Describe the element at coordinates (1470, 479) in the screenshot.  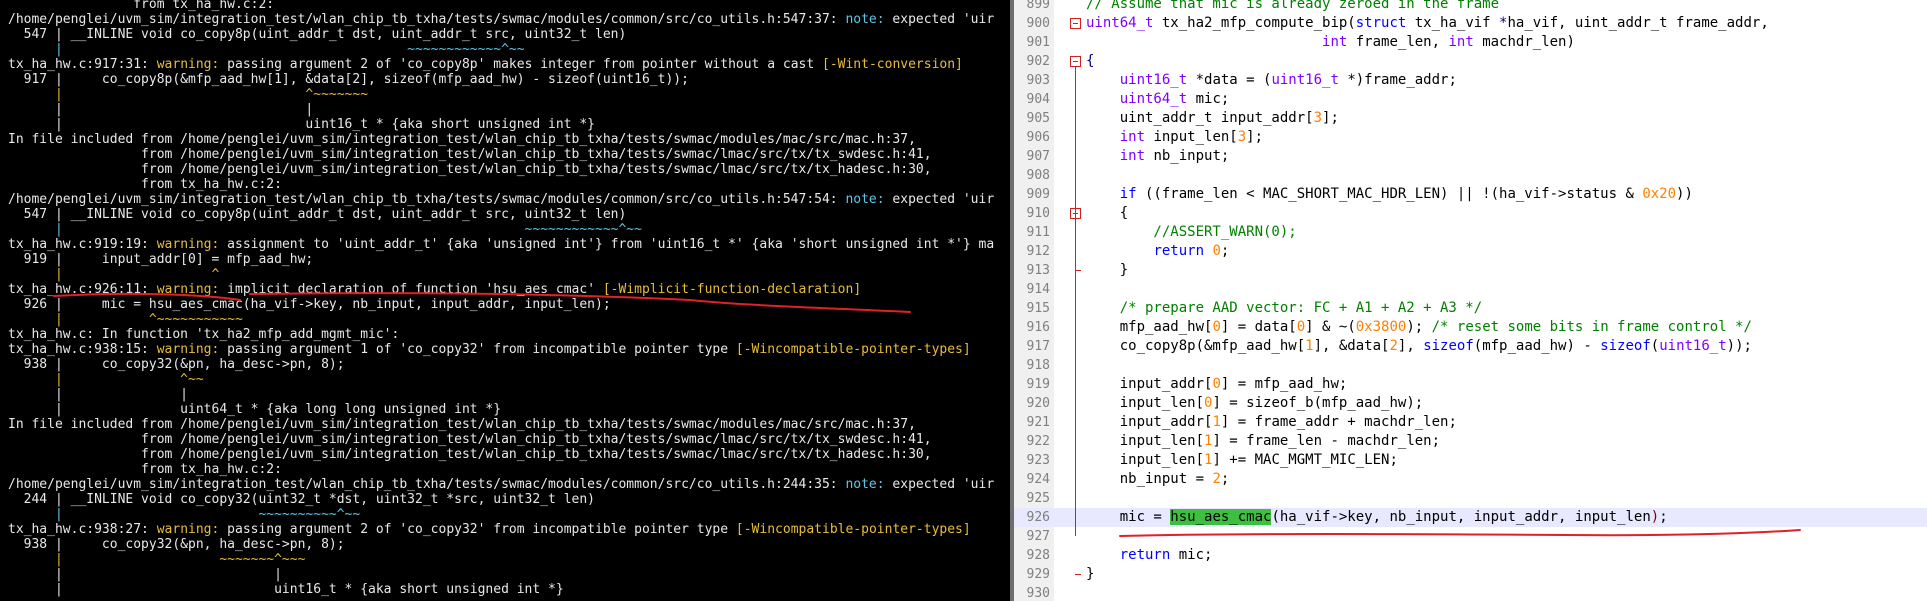
I see `code-line: 924 nb_input = 2;` at that location.